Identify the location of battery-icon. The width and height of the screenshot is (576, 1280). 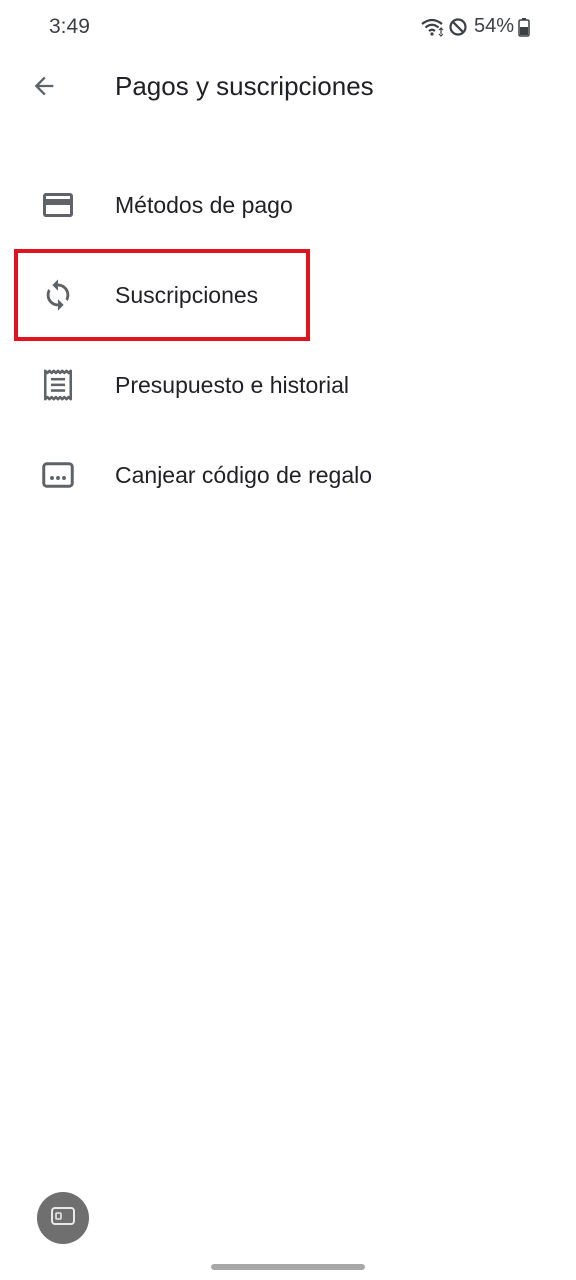
(524, 27).